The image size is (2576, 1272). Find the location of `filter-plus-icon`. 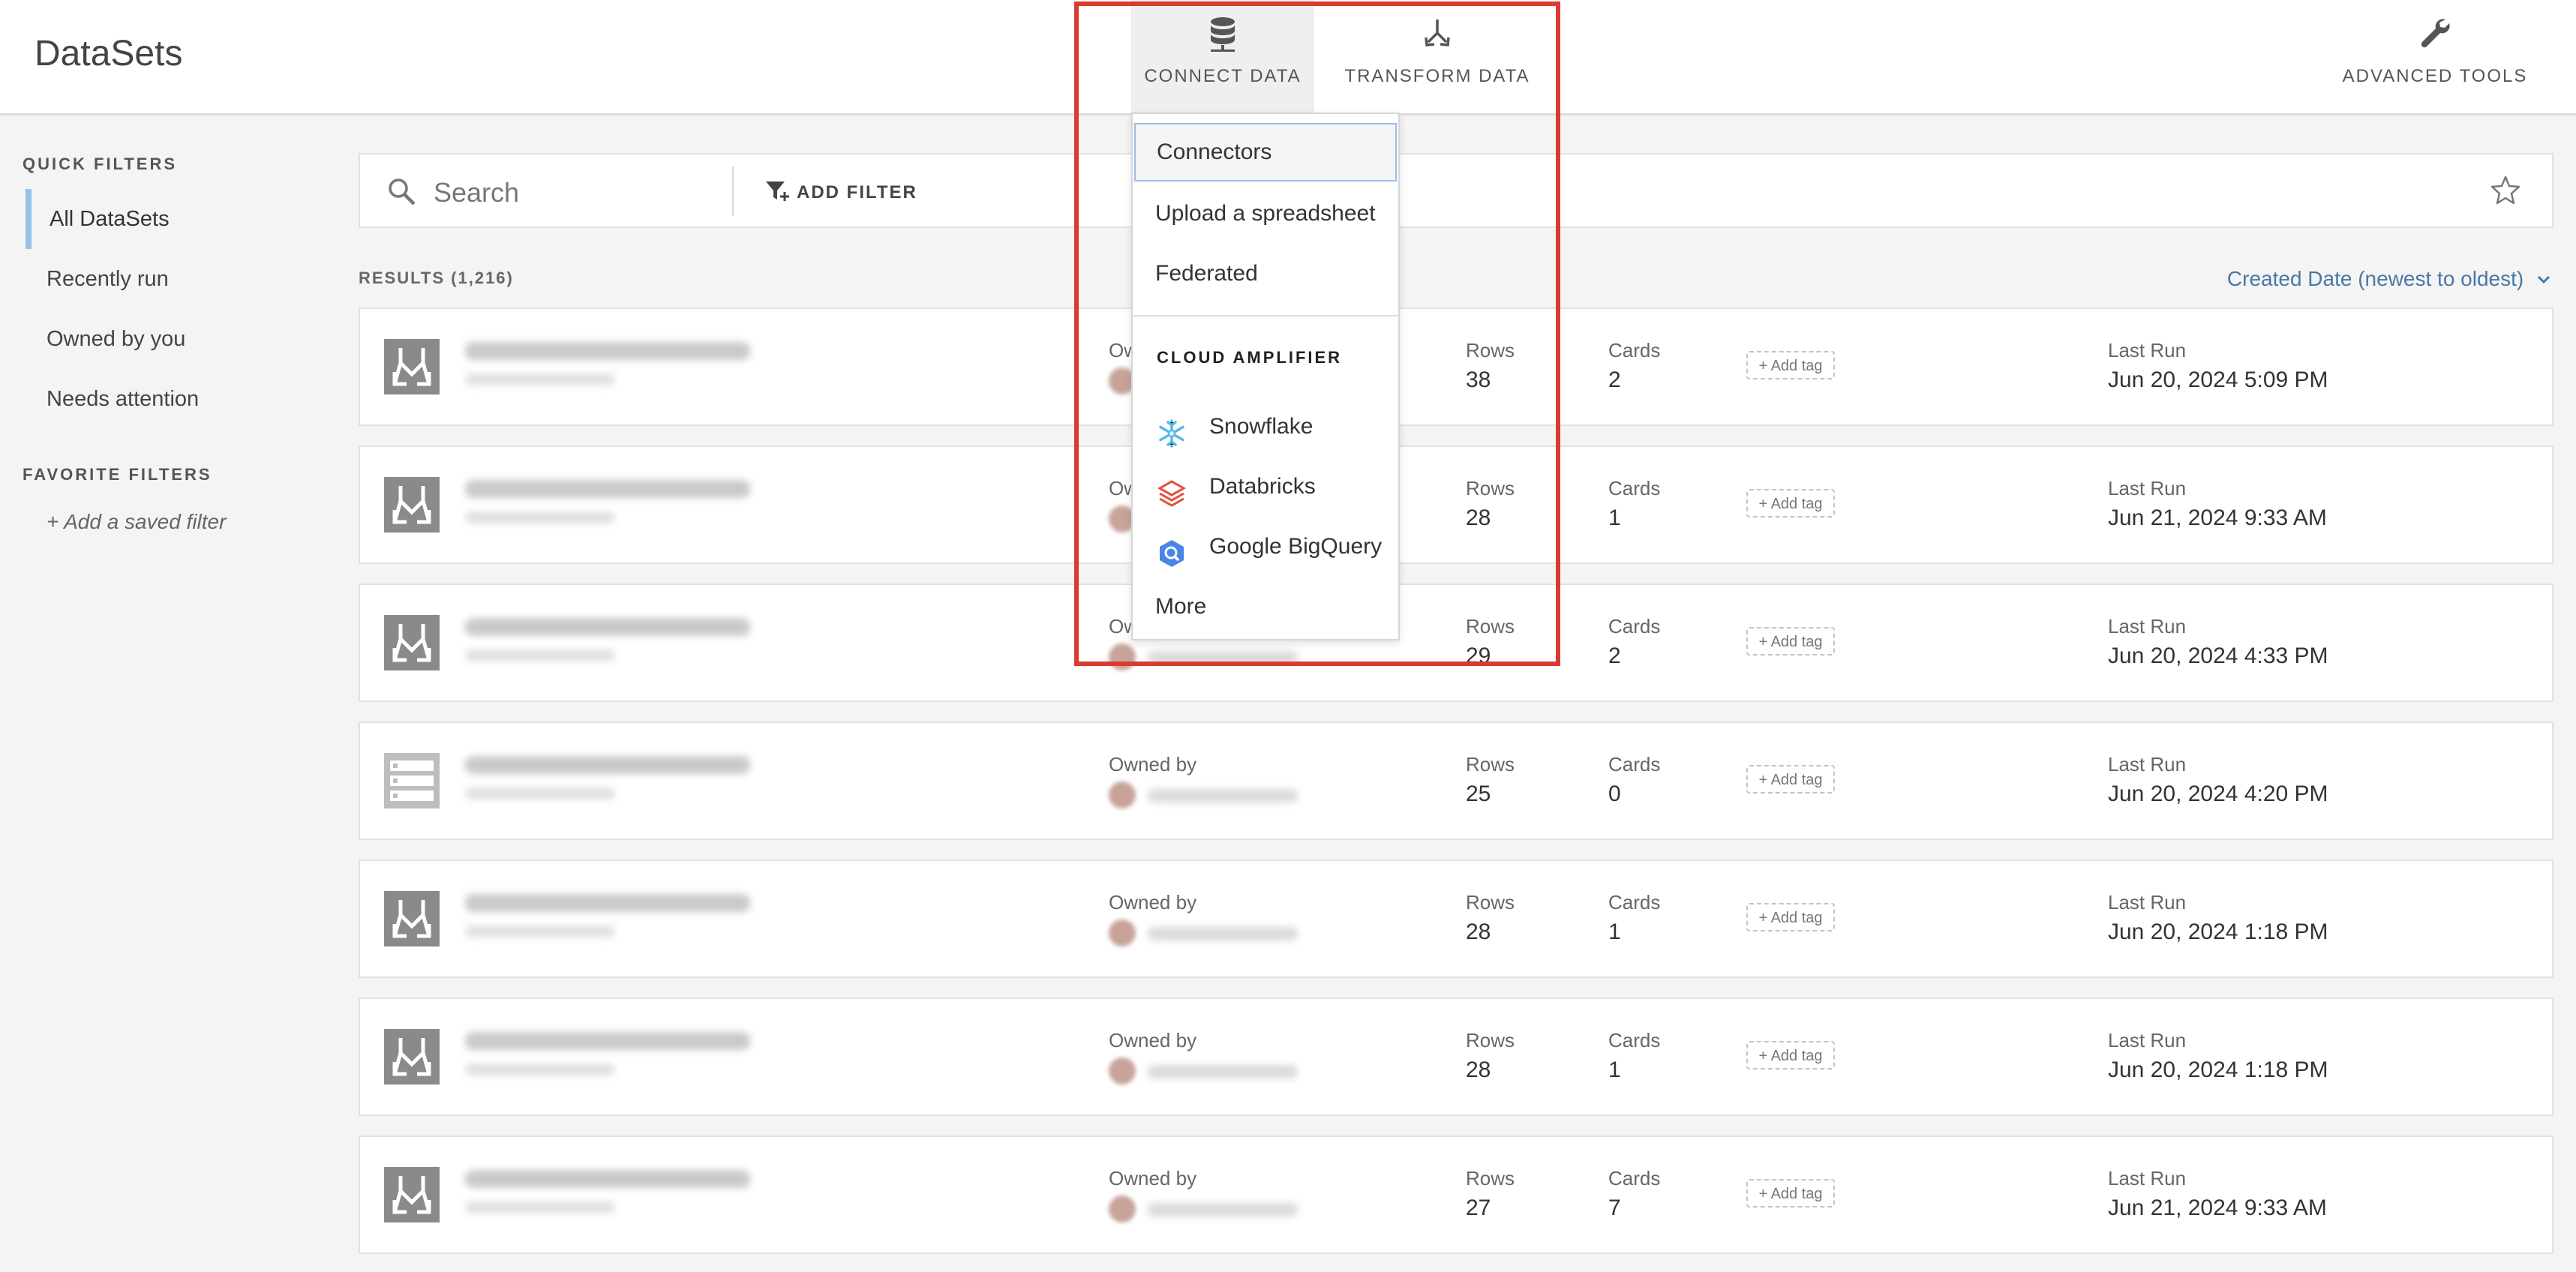

filter-plus-icon is located at coordinates (777, 191).